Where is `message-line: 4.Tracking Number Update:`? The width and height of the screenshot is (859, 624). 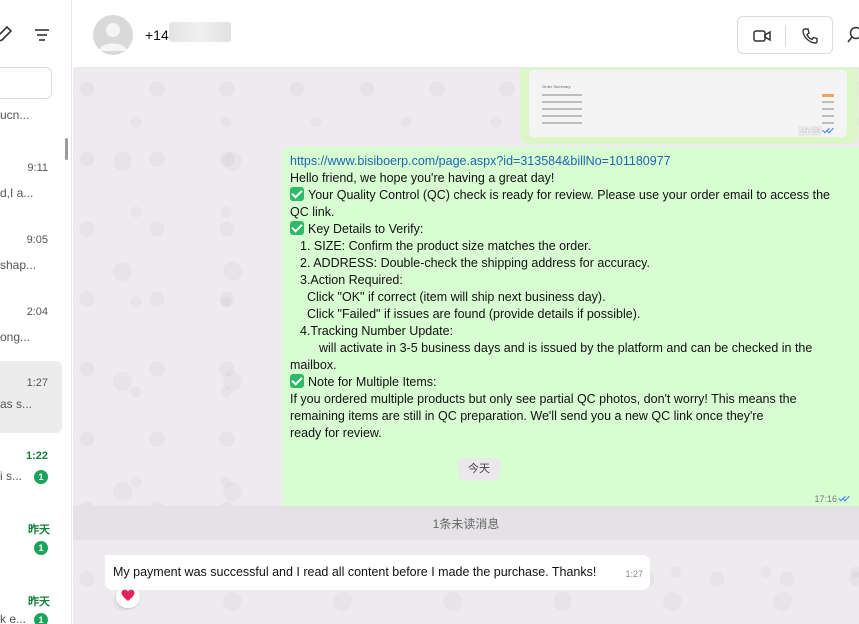 message-line: 4.Tracking Number Update: is located at coordinates (377, 331).